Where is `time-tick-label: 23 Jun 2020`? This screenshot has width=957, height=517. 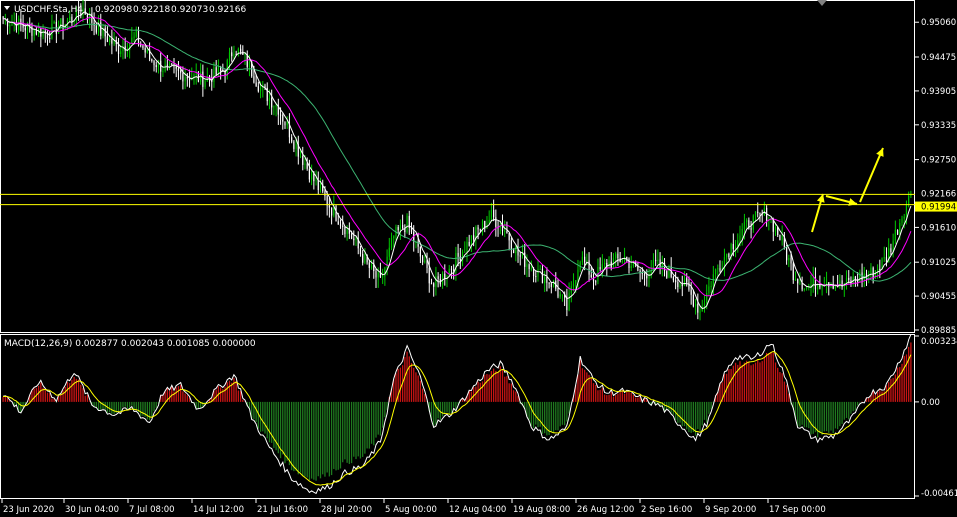
time-tick-label: 23 Jun 2020 is located at coordinates (28, 510).